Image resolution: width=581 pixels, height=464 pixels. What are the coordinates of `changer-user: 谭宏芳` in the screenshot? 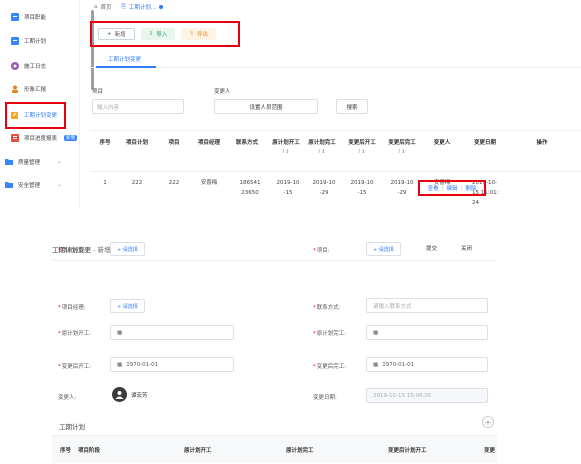 It's located at (130, 394).